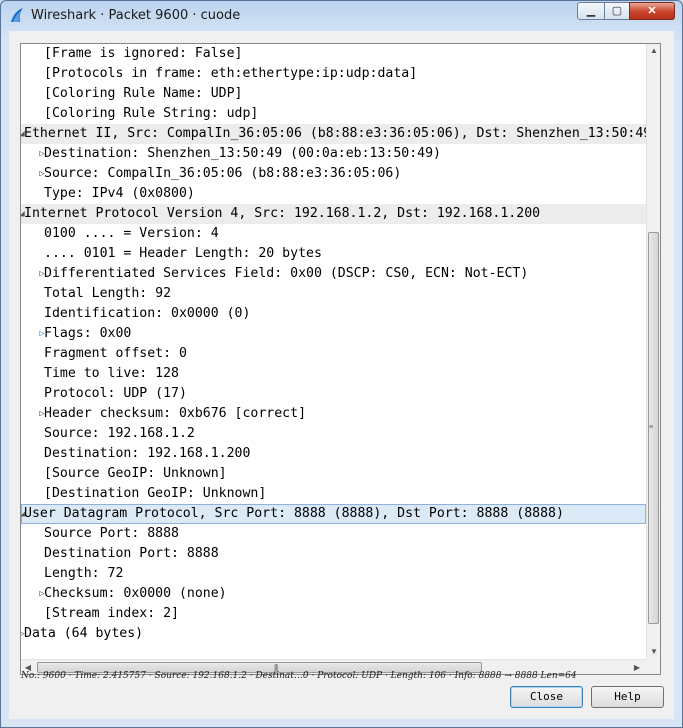 Image resolution: width=683 pixels, height=728 pixels. Describe the element at coordinates (333, 314) in the screenshot. I see `tree-row: Identification: 0x0000 (0)` at that location.